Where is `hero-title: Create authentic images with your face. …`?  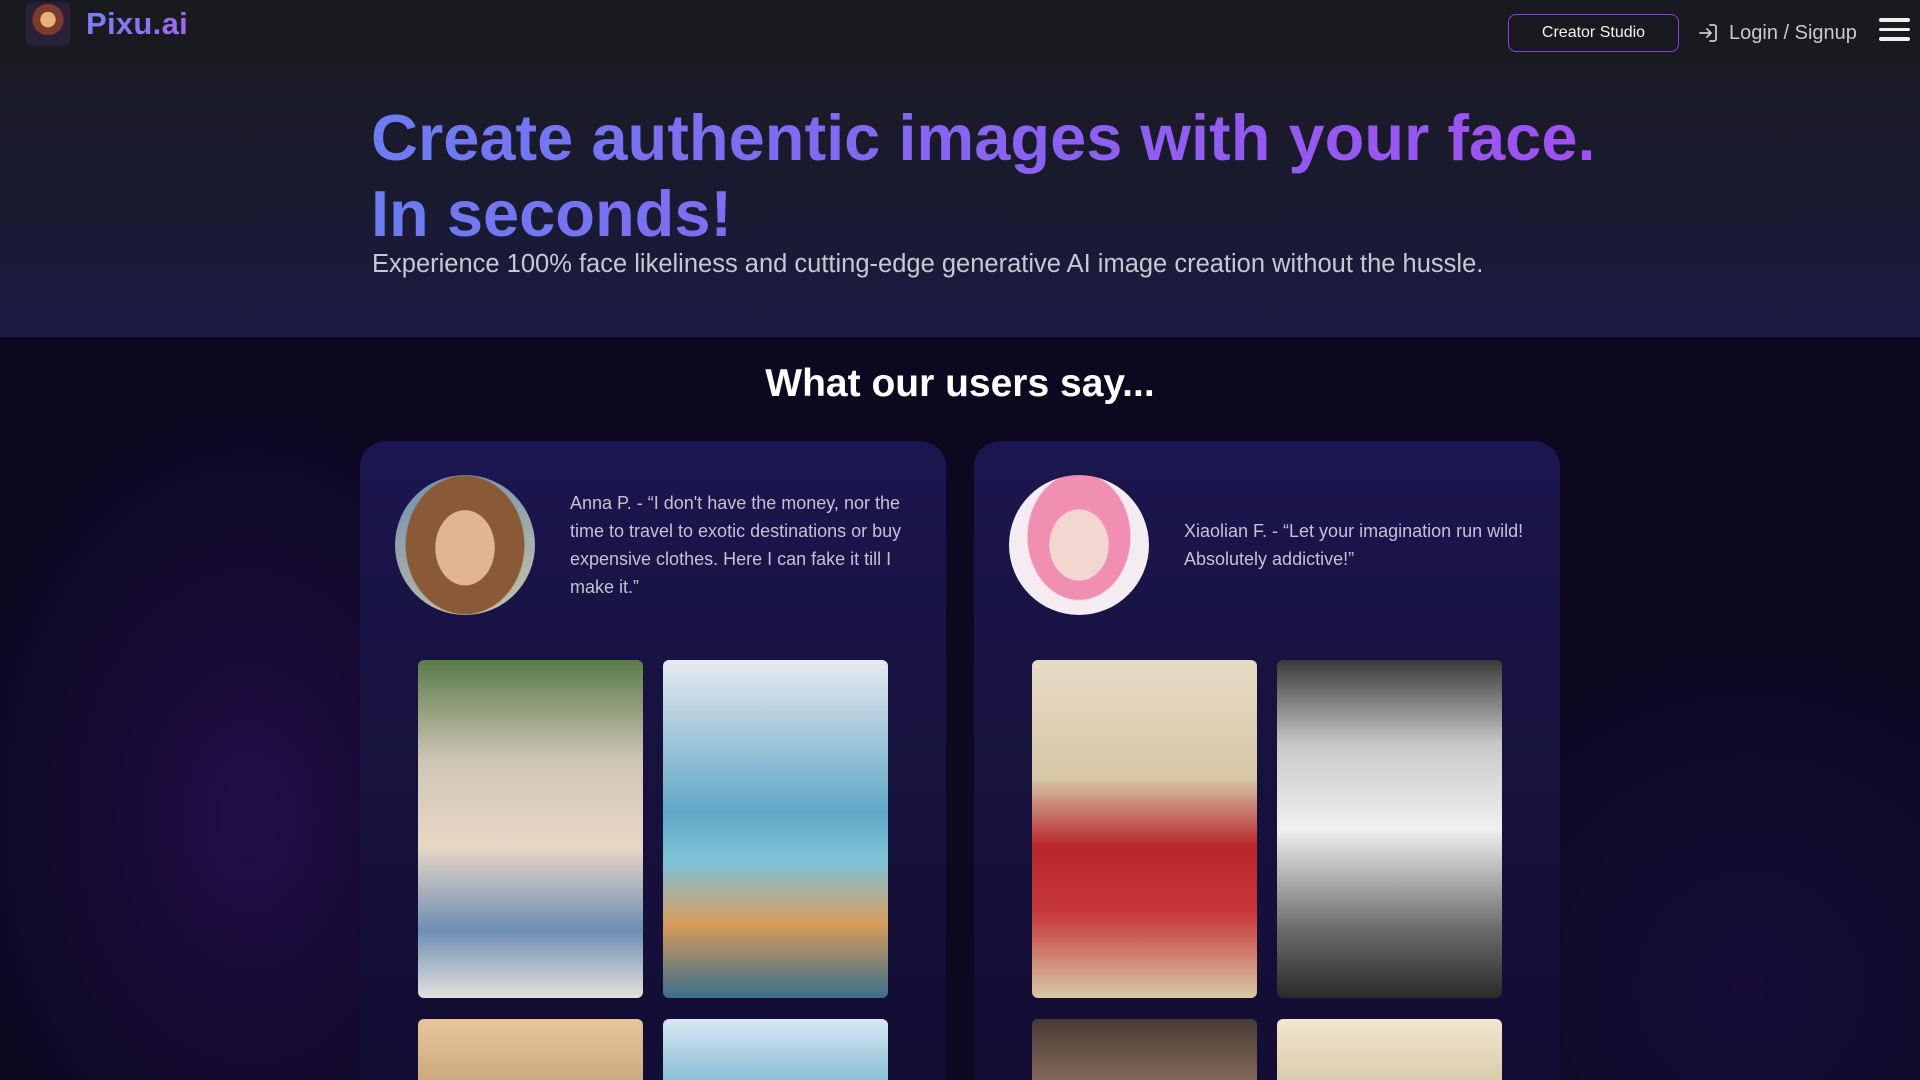 hero-title: Create authentic images with your face. … is located at coordinates (1021, 176).